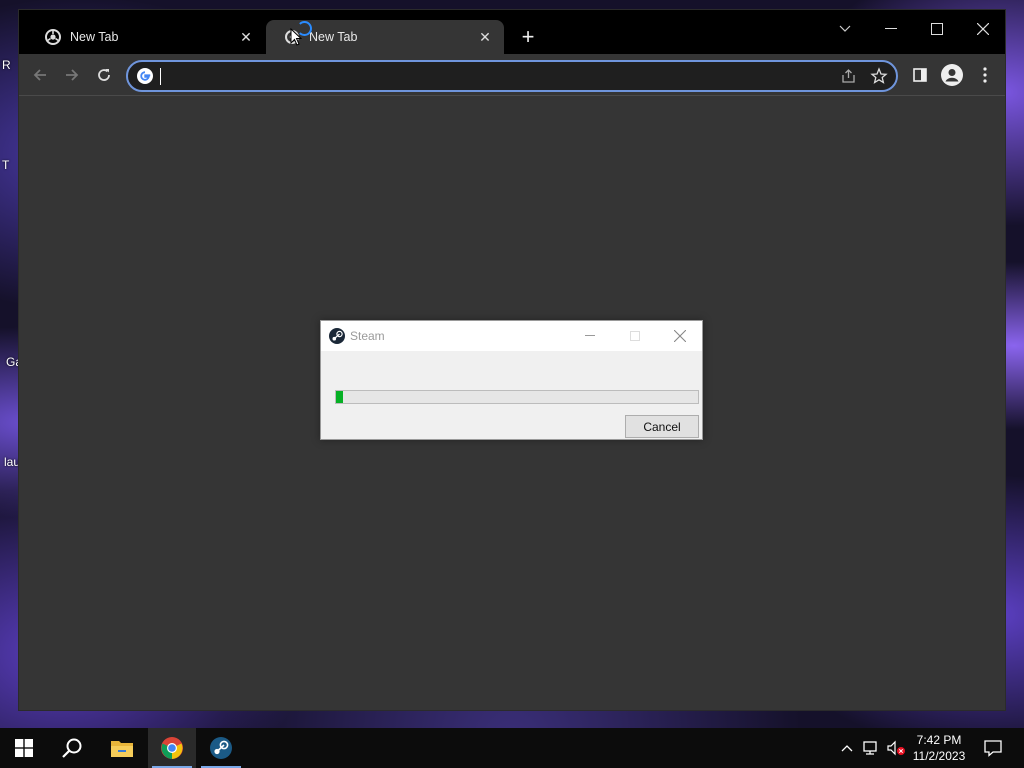  Describe the element at coordinates (24, 748) in the screenshot. I see `start-icon` at that location.